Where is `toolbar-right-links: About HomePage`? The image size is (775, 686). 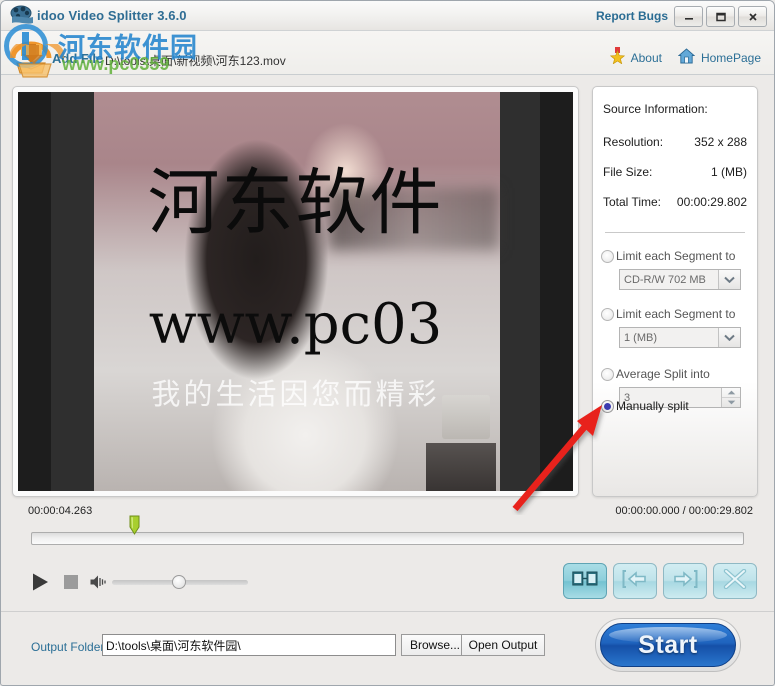 toolbar-right-links: About HomePage is located at coordinates (685, 58).